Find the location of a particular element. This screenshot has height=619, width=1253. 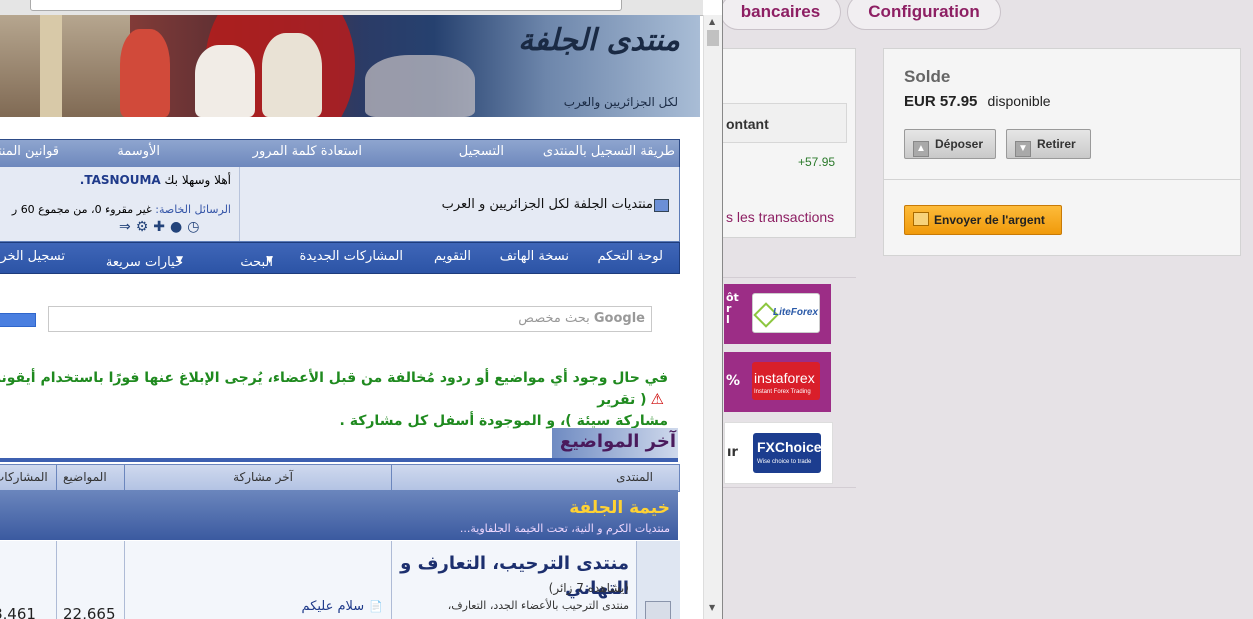

topics-count: 22,665 is located at coordinates (89, 612).